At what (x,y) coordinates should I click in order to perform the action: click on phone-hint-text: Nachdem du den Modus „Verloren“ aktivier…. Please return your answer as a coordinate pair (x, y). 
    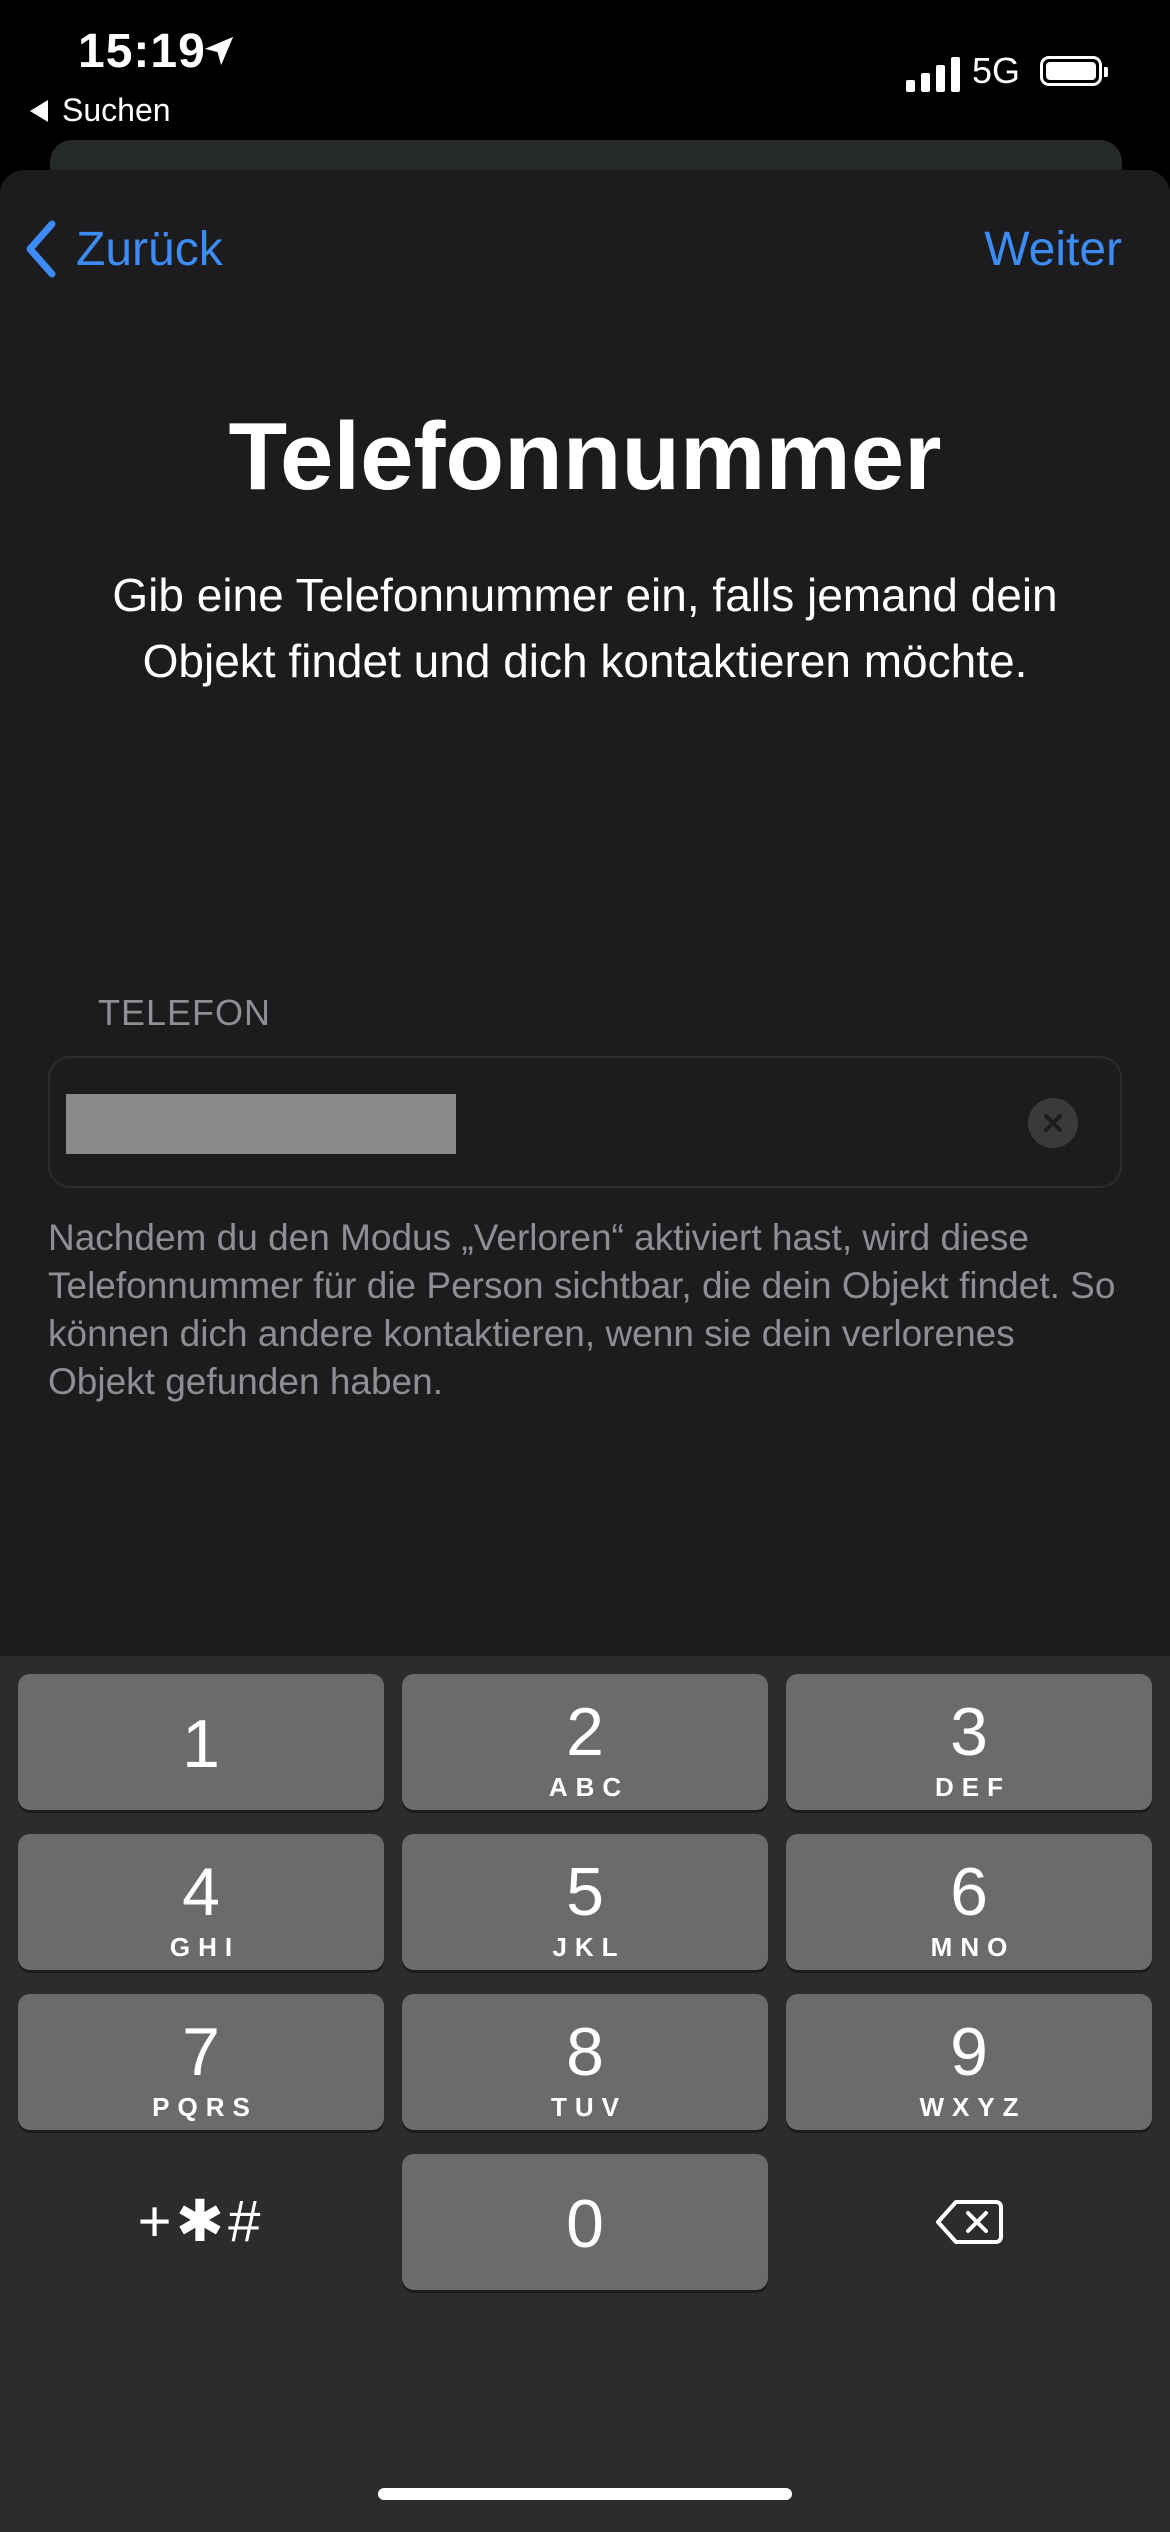
    Looking at the image, I should click on (582, 1309).